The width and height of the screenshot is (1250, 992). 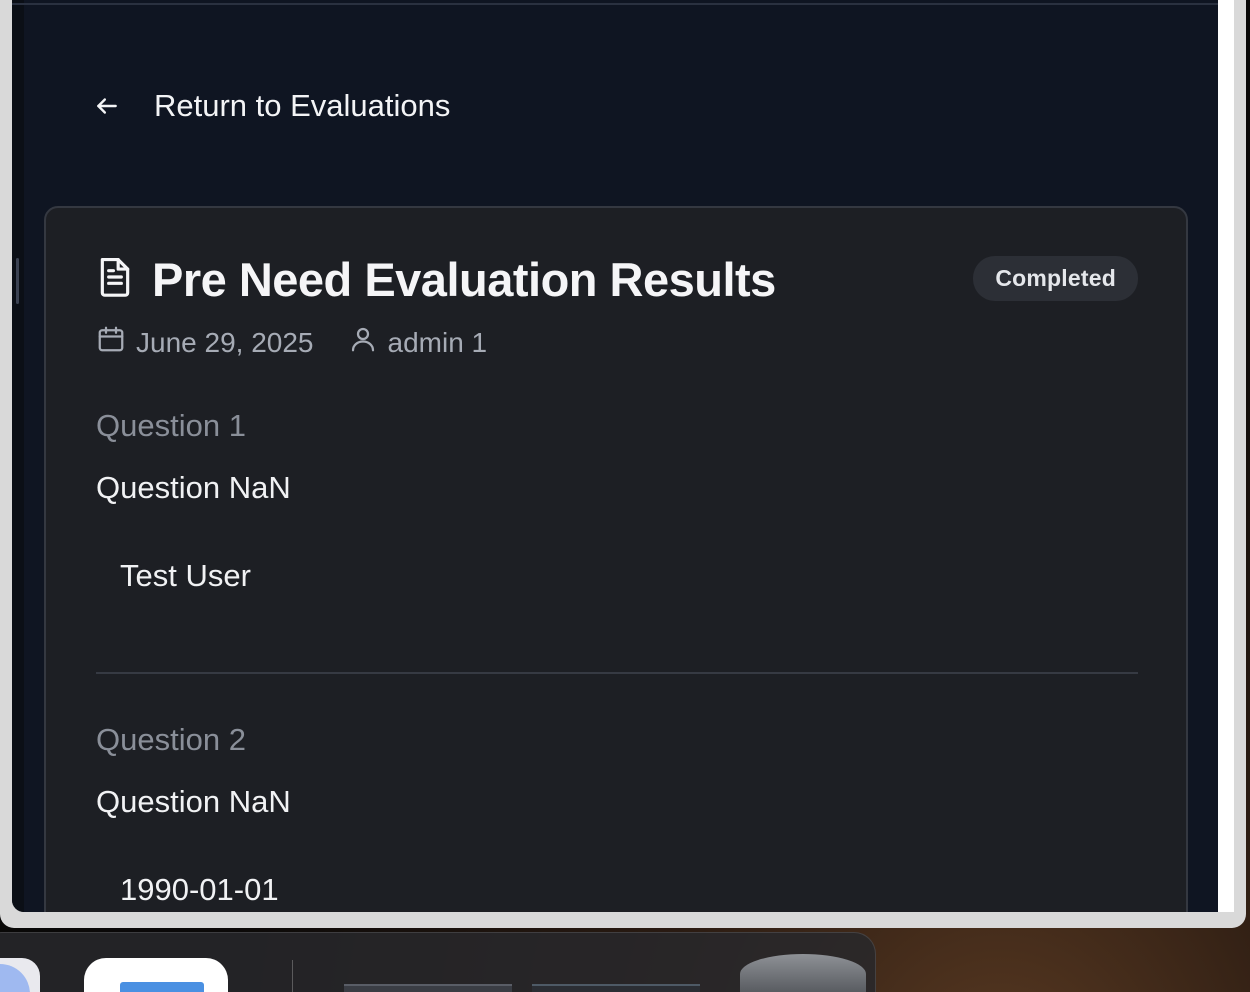 I want to click on author-meta: admin 1, so click(x=418, y=342).